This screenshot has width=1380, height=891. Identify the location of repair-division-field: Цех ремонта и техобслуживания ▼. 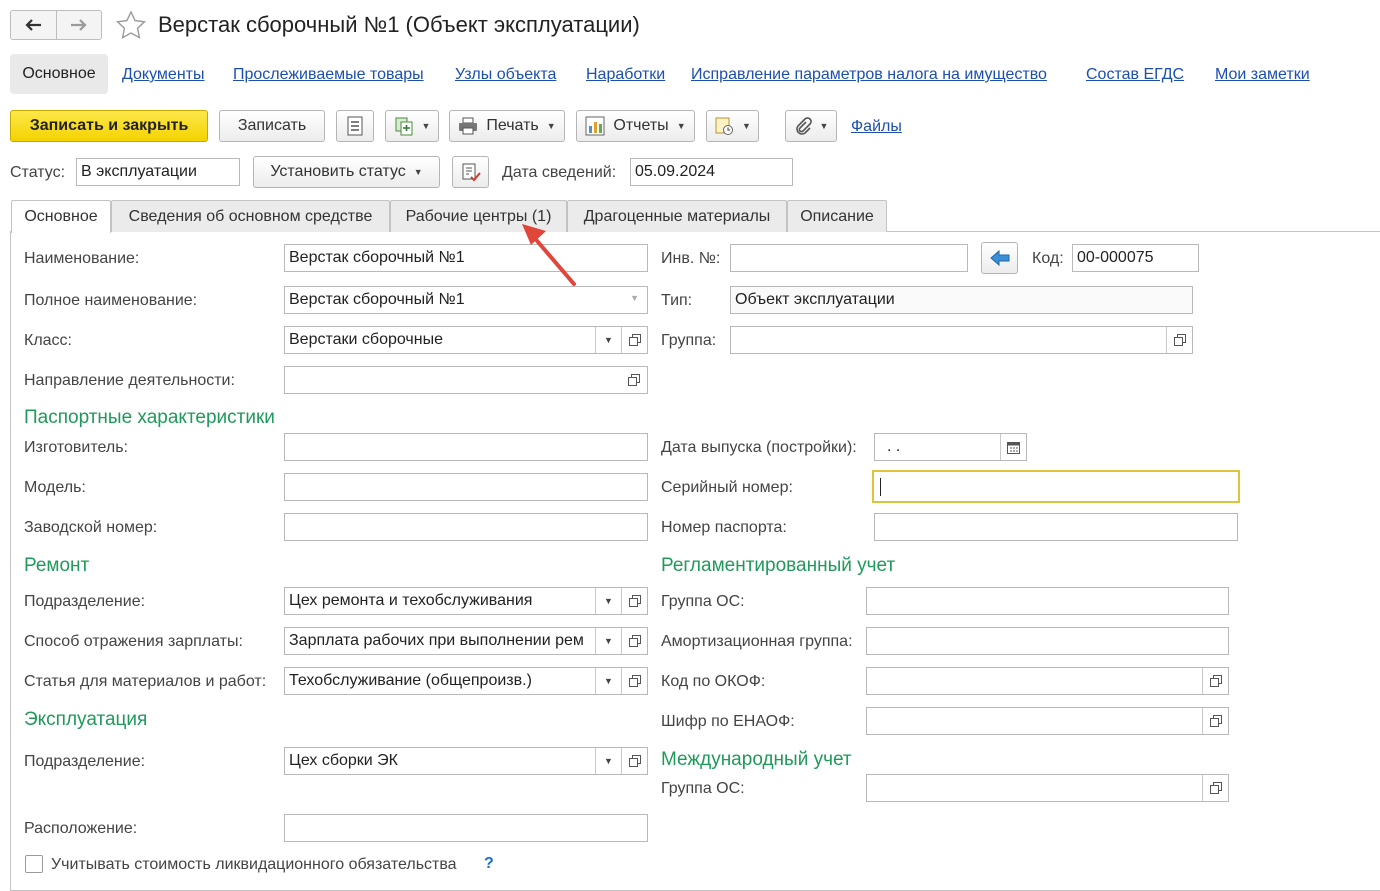
(466, 601).